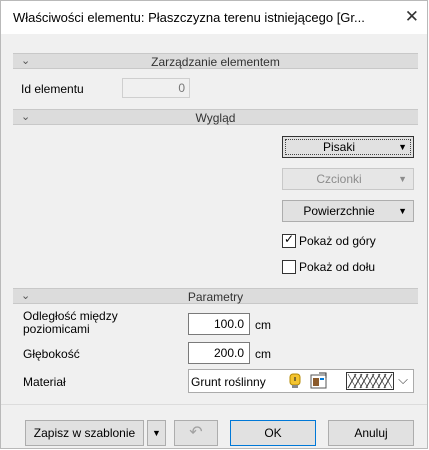  Describe the element at coordinates (403, 380) in the screenshot. I see `chevron-down-icon: ⌵` at that location.